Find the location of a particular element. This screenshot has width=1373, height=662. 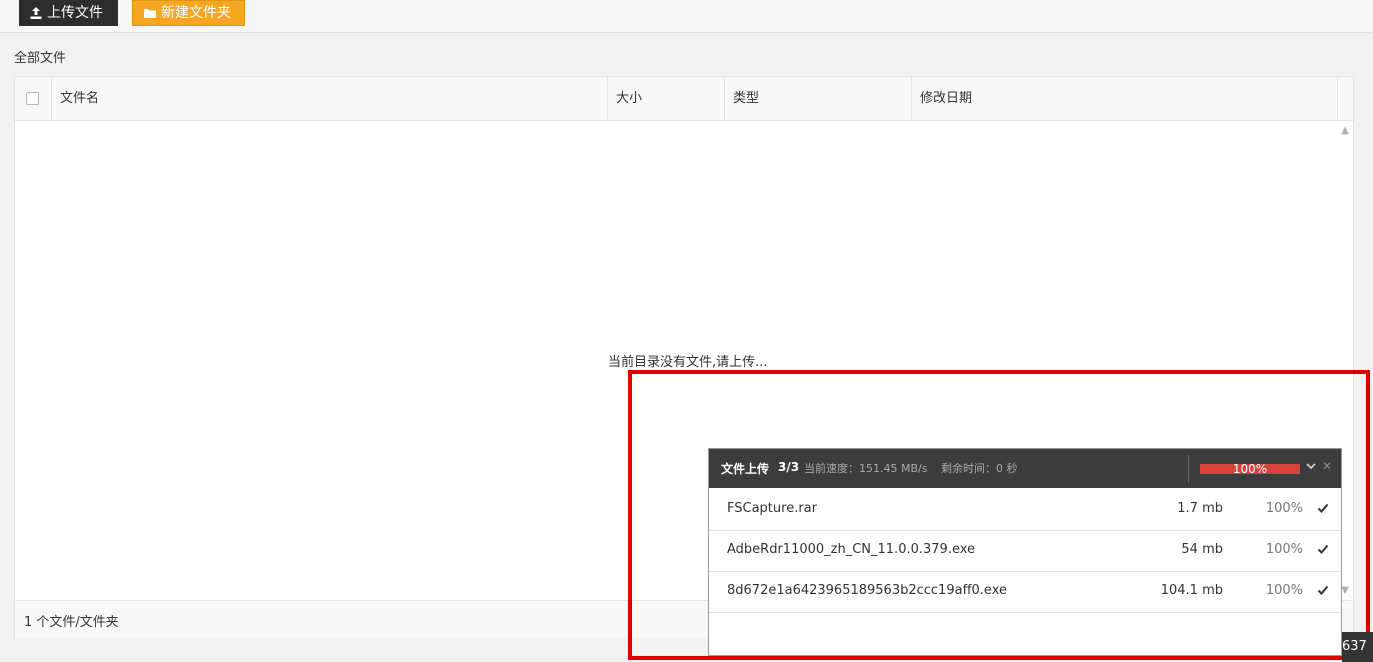

upload-button-label: 上传文件 is located at coordinates (75, 13).